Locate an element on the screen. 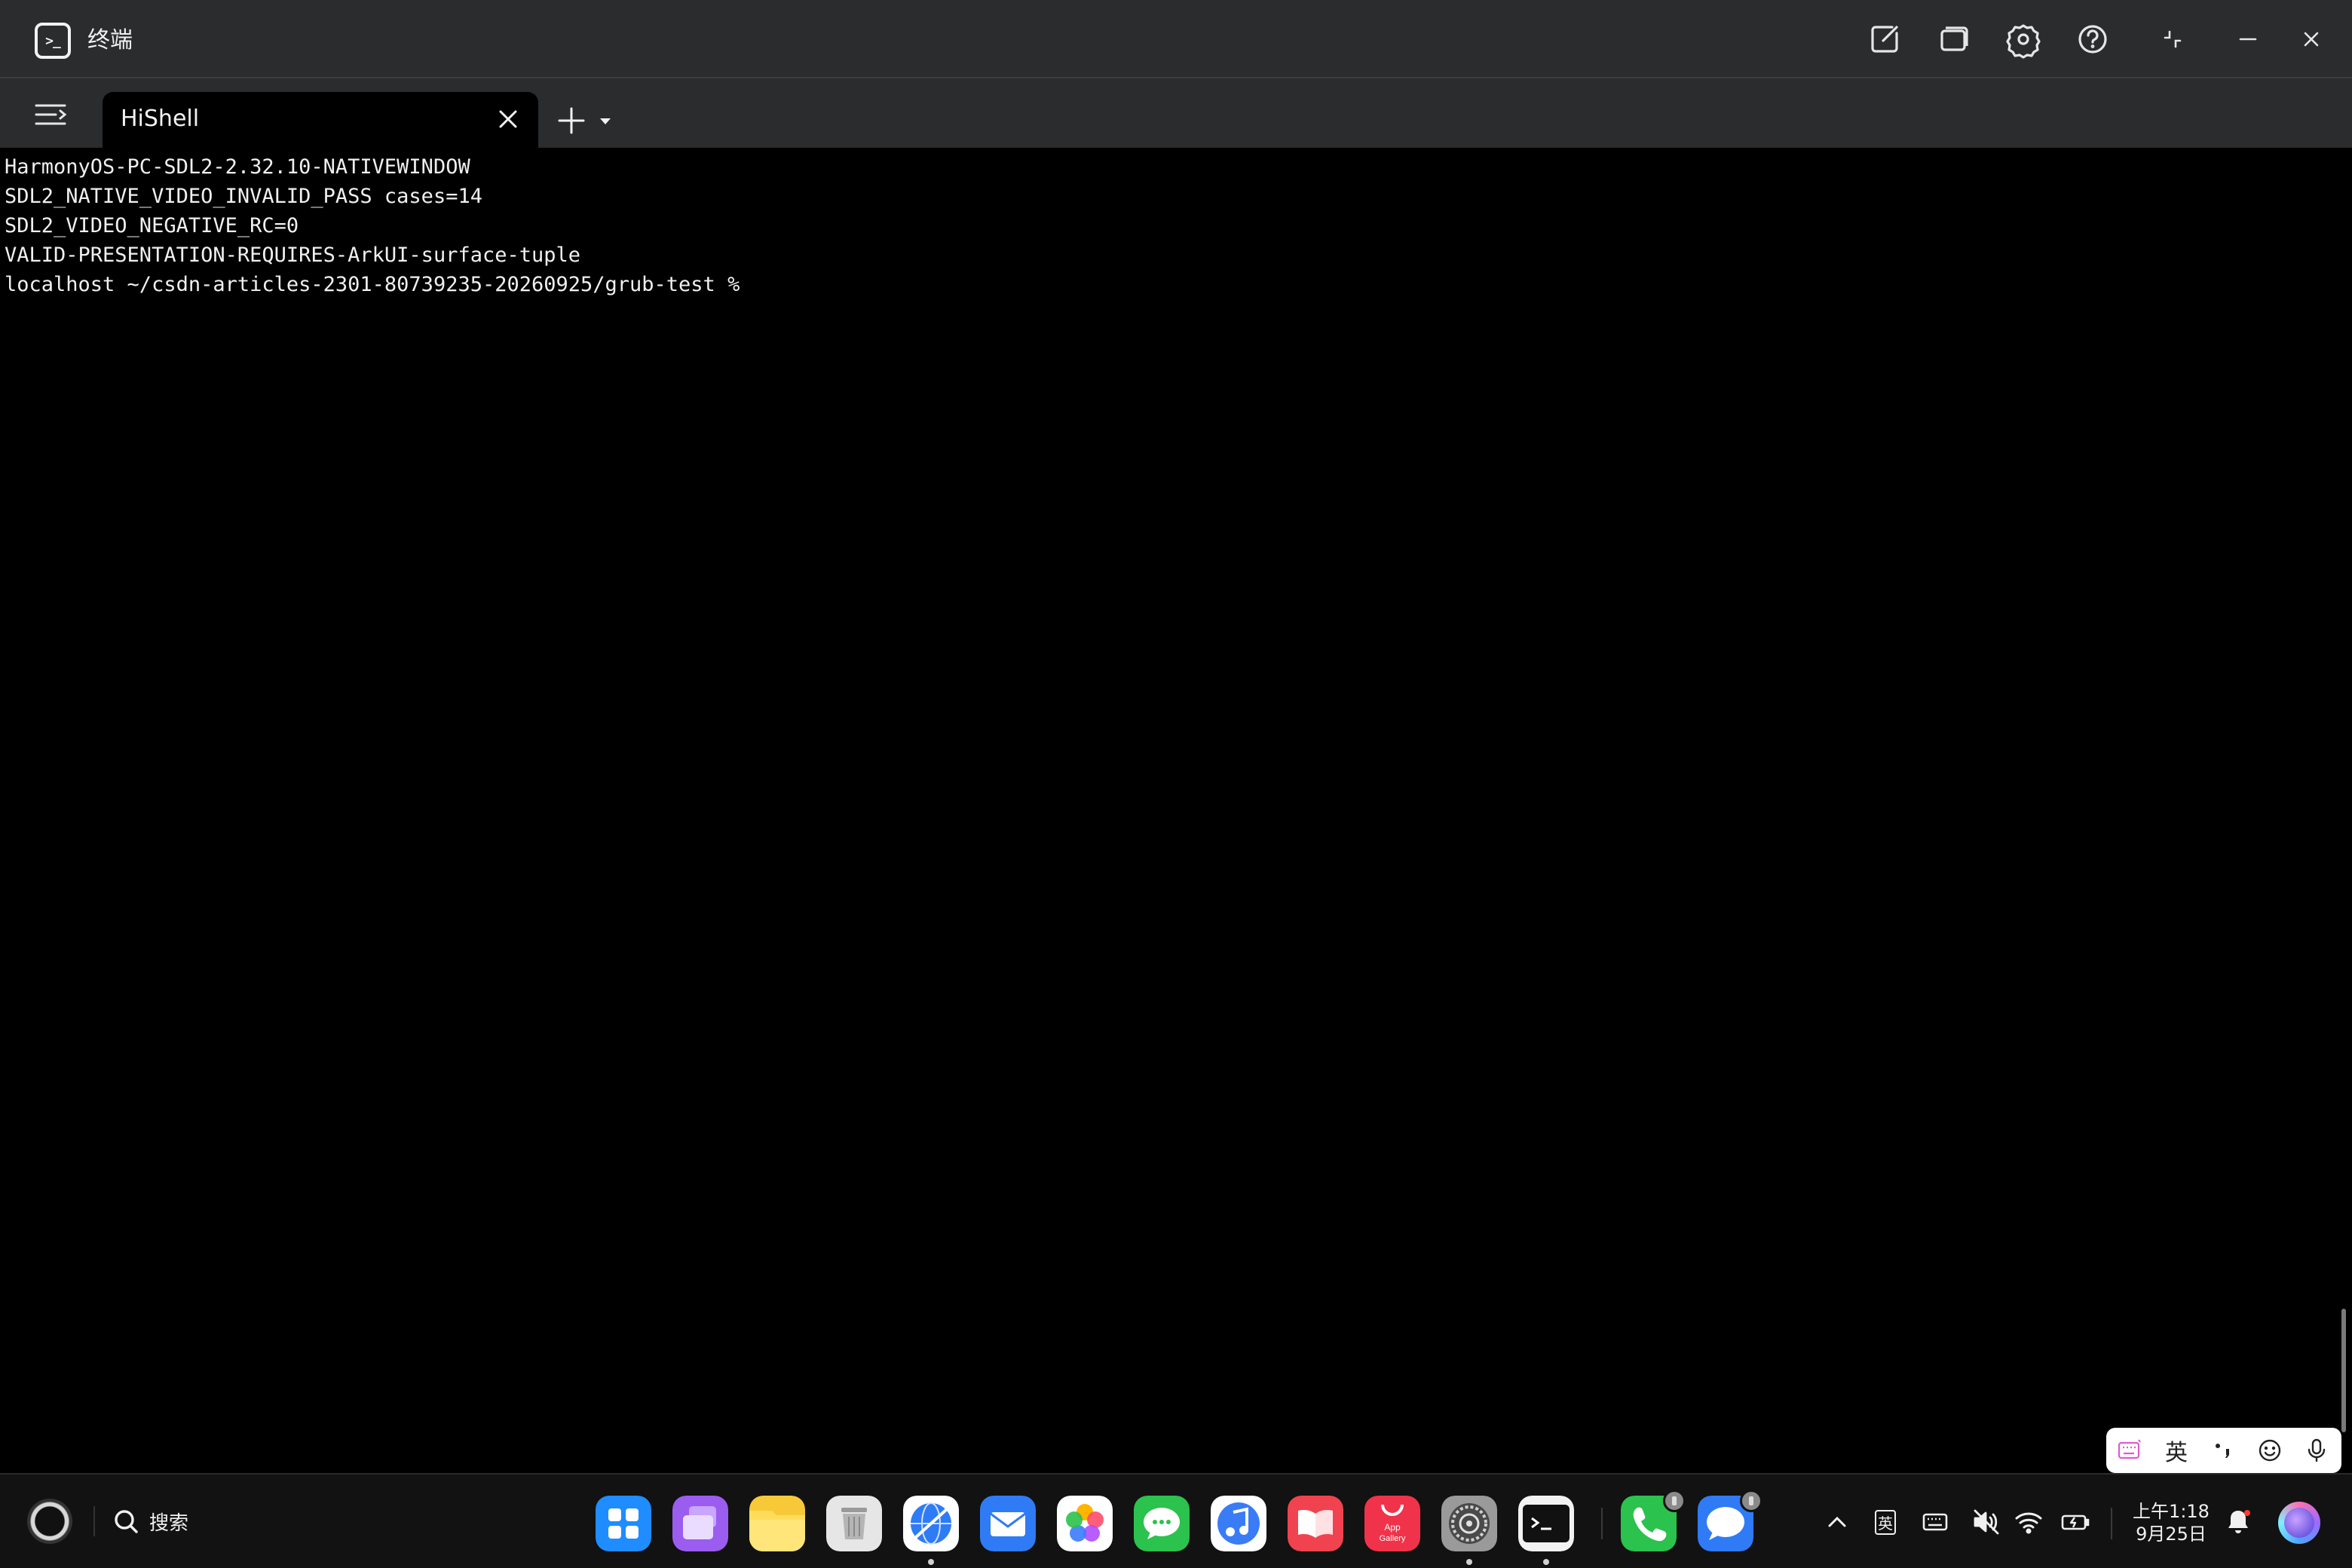  ime-indicator: 英 is located at coordinates (1885, 1522).